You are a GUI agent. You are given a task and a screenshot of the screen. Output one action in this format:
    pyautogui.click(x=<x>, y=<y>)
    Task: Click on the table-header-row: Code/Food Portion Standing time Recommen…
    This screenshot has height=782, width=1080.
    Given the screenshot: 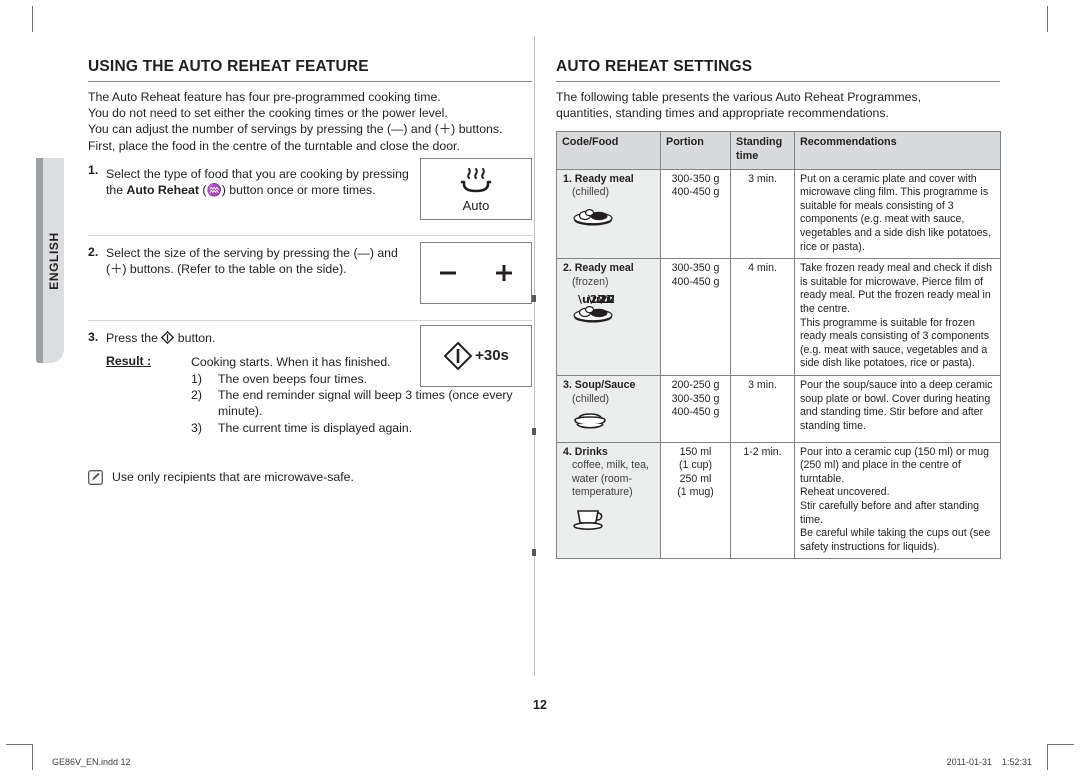 What is the action you would take?
    pyautogui.click(x=778, y=150)
    